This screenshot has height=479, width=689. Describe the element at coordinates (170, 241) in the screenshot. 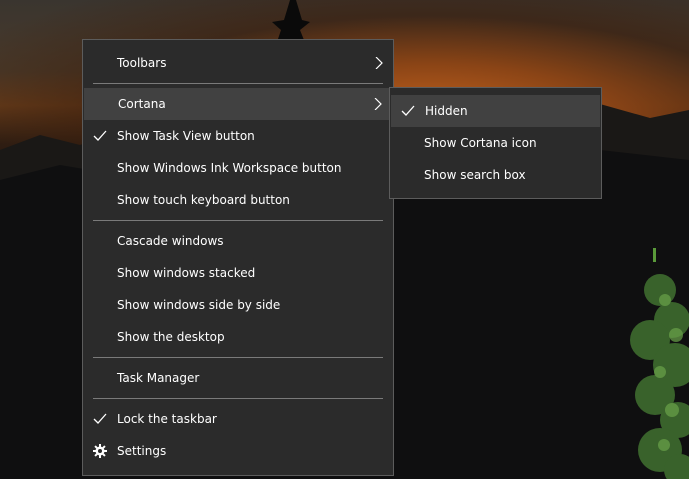

I see `menu-item-label: Cascade windows` at that location.